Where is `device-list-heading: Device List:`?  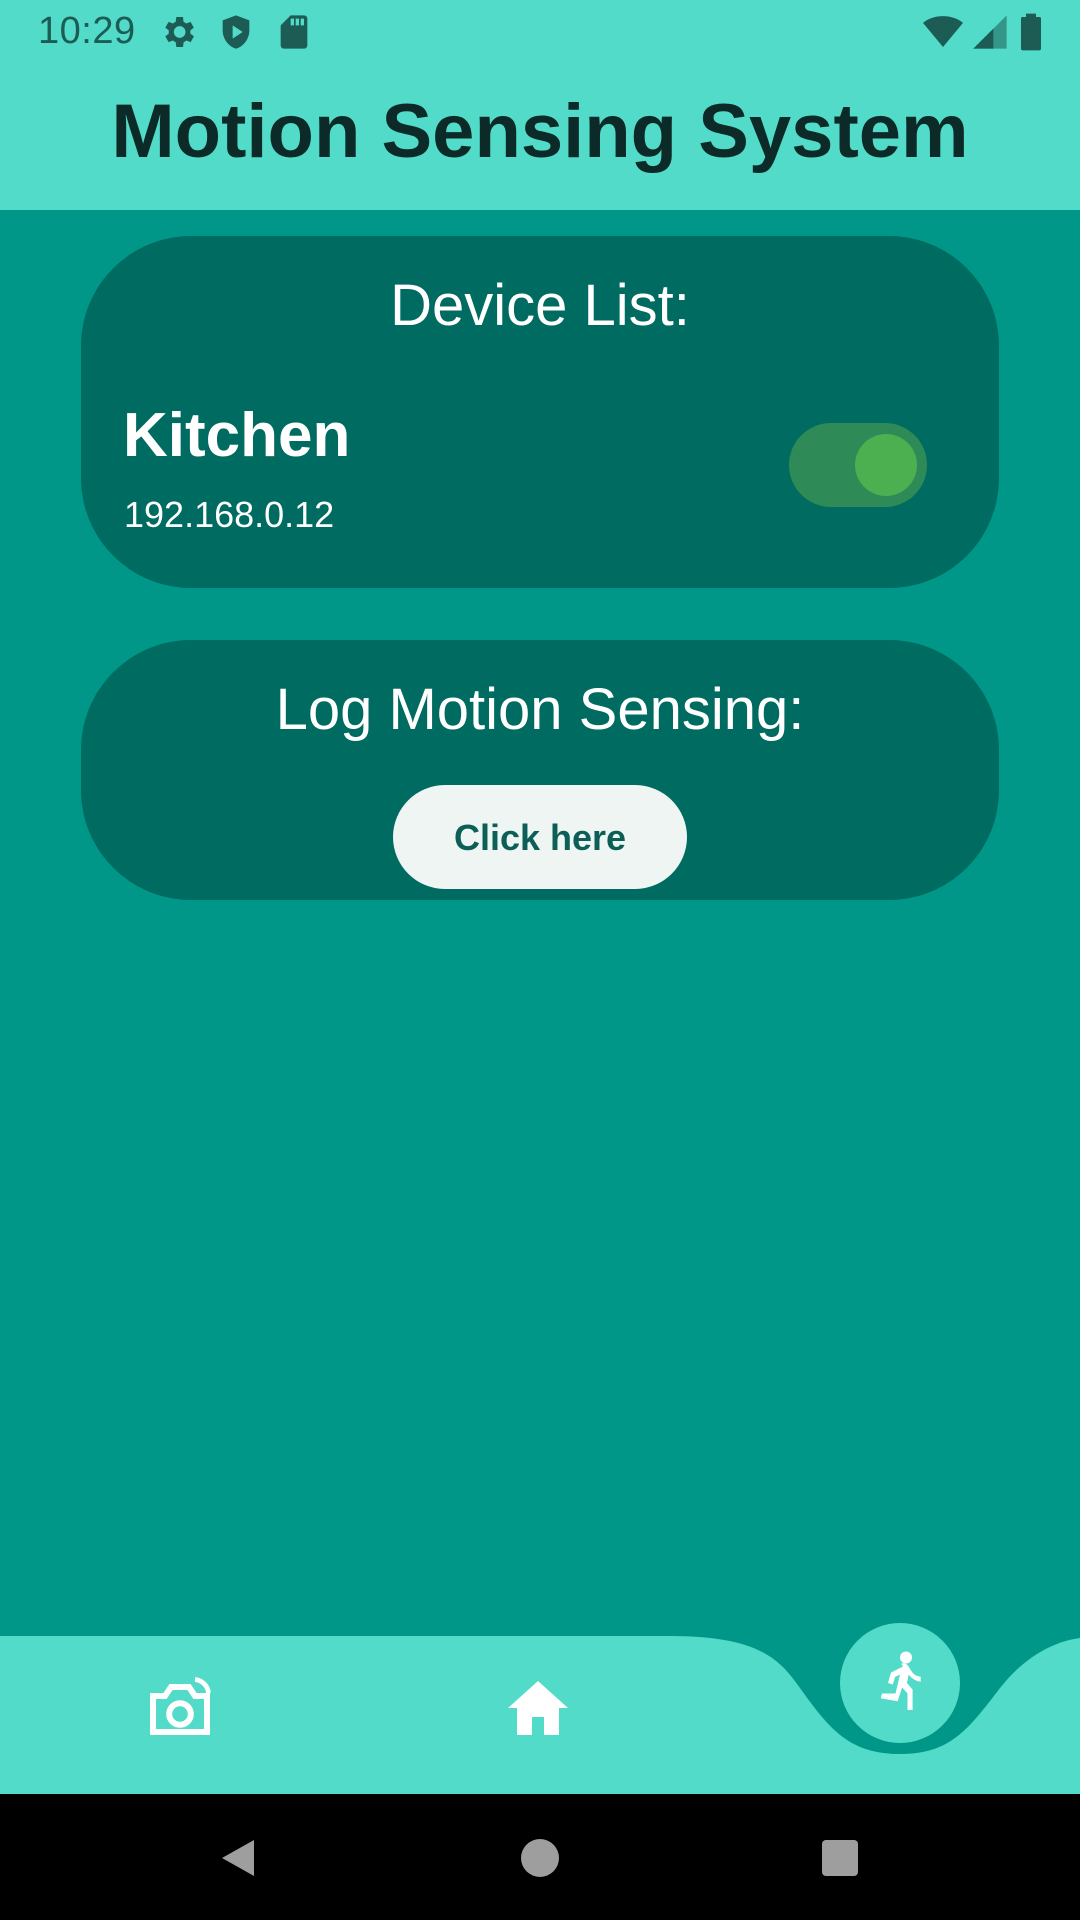
device-list-heading: Device List: is located at coordinates (540, 305).